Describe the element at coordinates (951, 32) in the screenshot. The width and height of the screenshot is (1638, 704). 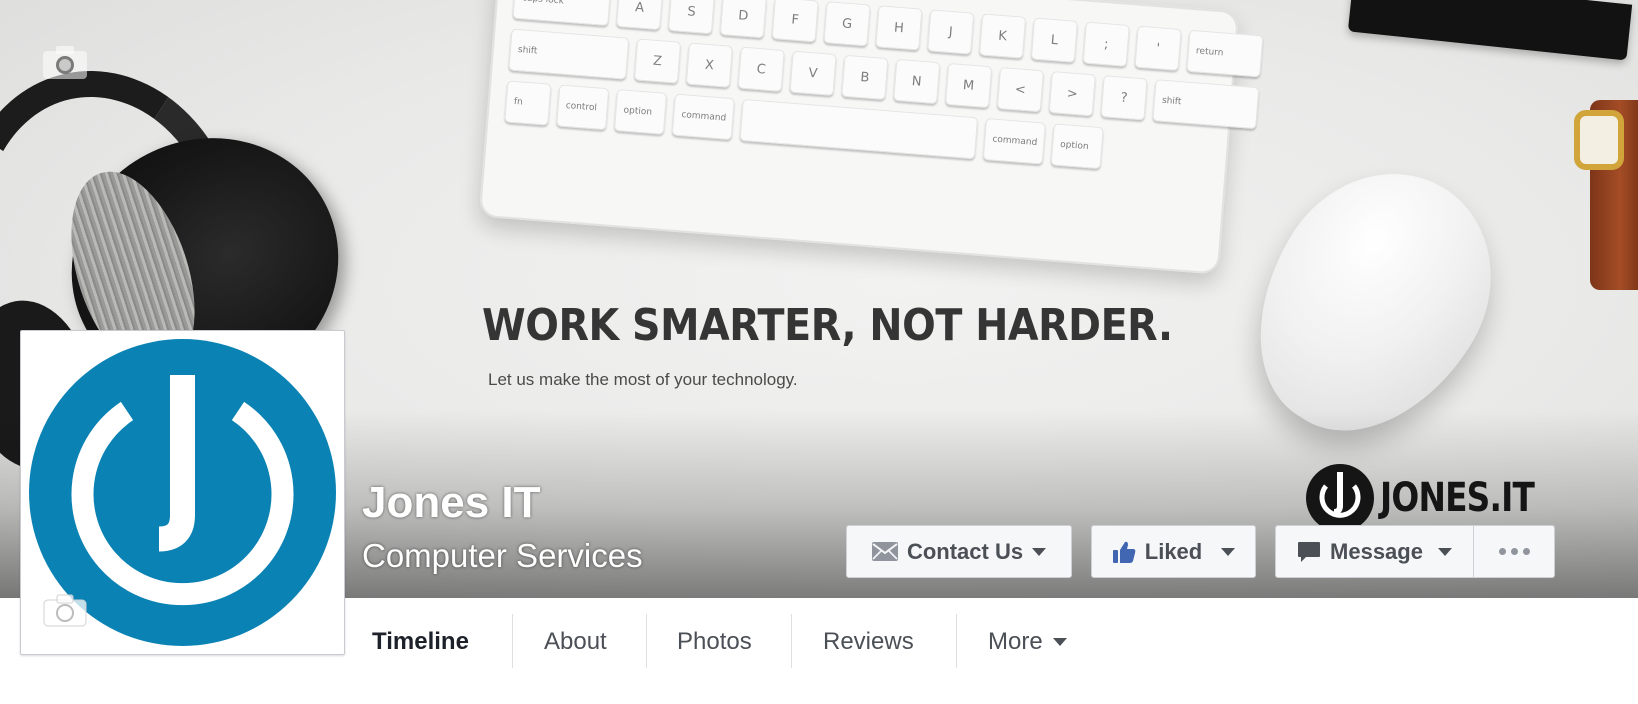
I see `keyboard-key: J` at that location.